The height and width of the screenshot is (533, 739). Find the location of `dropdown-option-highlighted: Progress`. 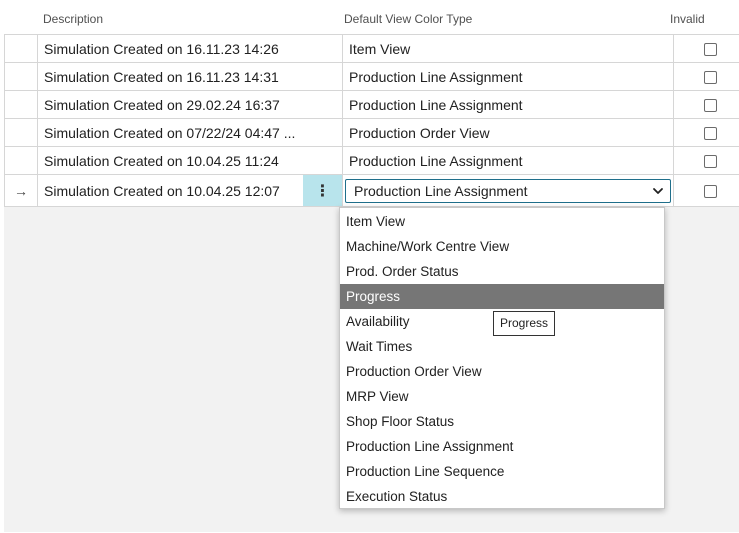

dropdown-option-highlighted: Progress is located at coordinates (502, 296).